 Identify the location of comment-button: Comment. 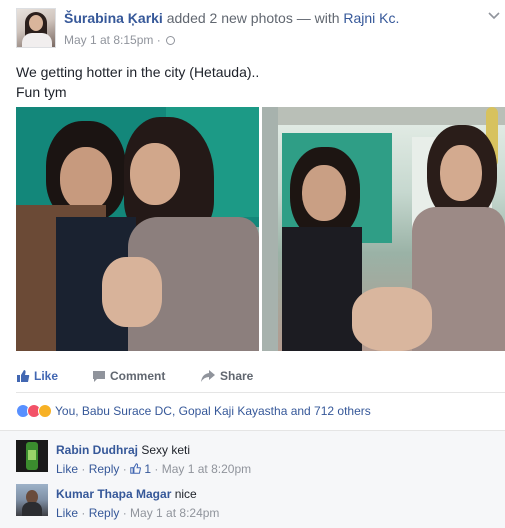
(128, 376).